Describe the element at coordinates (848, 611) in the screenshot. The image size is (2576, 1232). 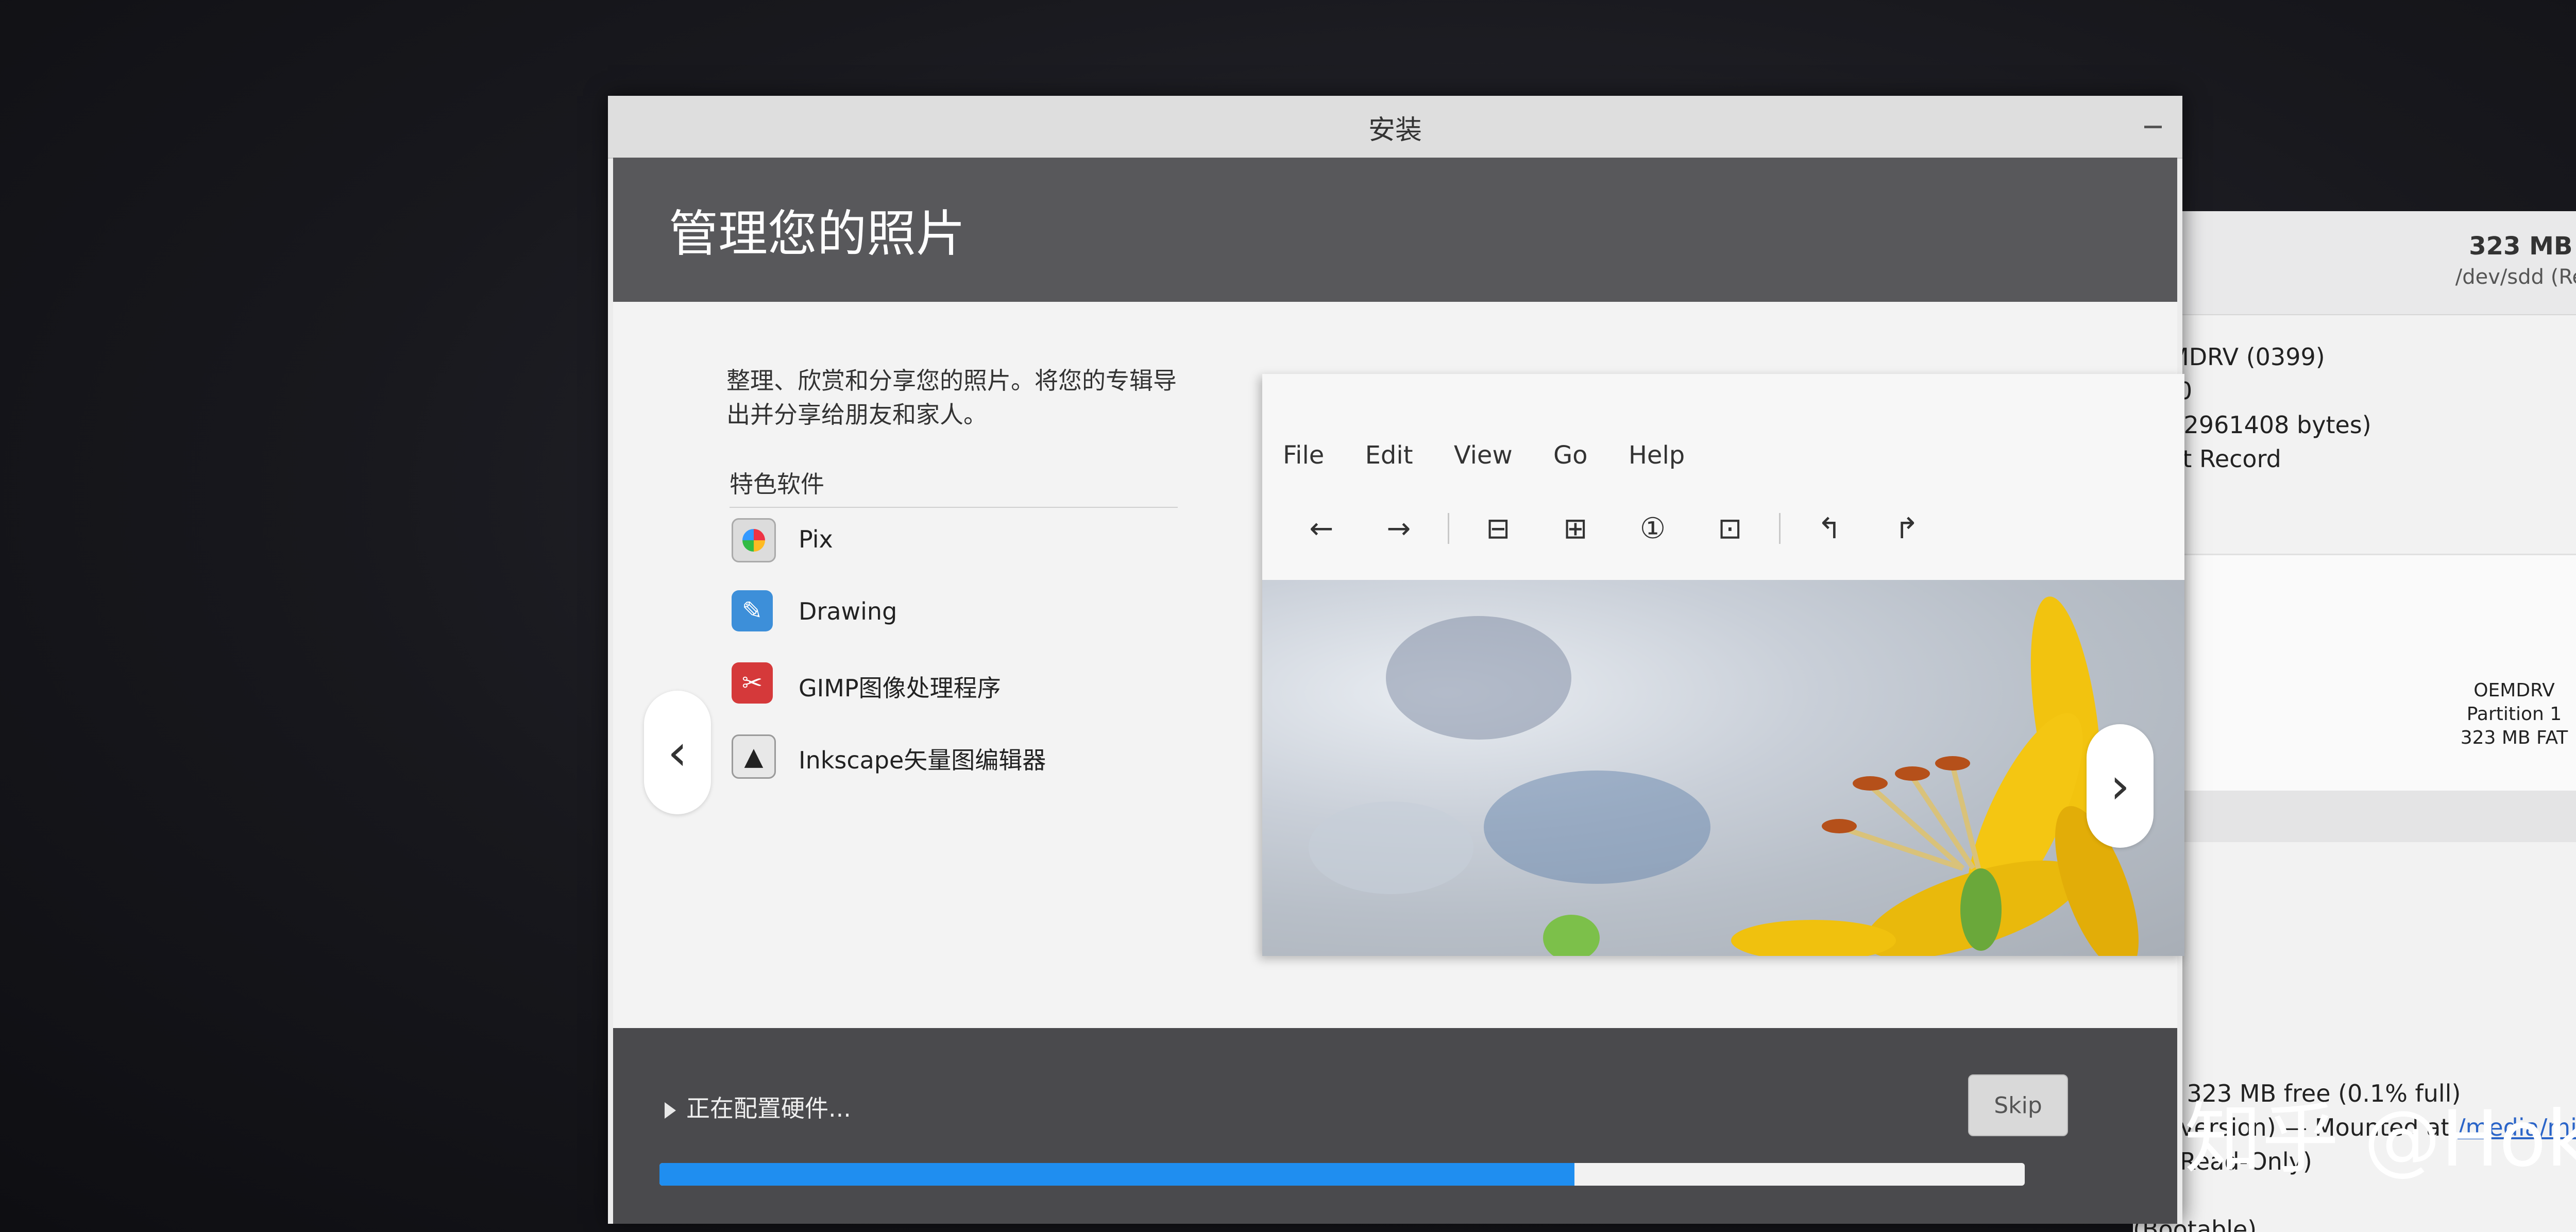
I see `app-label: Drawing` at that location.